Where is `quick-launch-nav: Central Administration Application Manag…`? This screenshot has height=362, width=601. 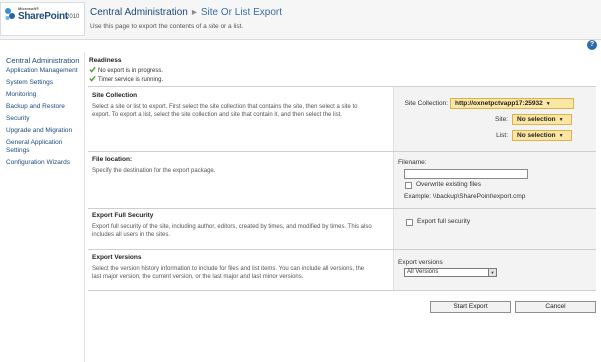 quick-launch-nav: Central Administration Application Manag… is located at coordinates (42, 113).